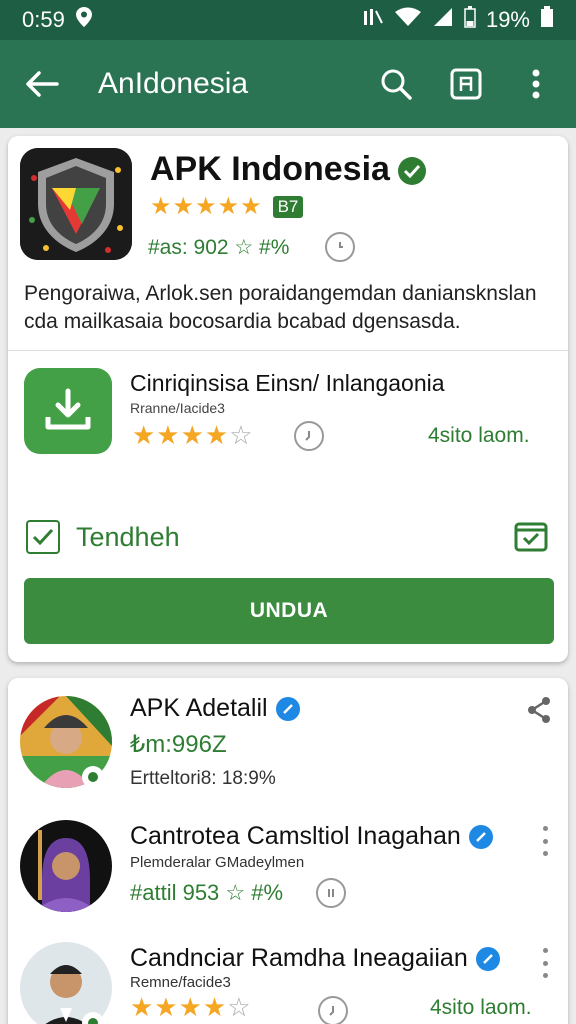 The width and height of the screenshot is (576, 1024). What do you see at coordinates (295, 836) in the screenshot?
I see `list-item-title-text: Cantrotea Camsltiol Inagahan` at bounding box center [295, 836].